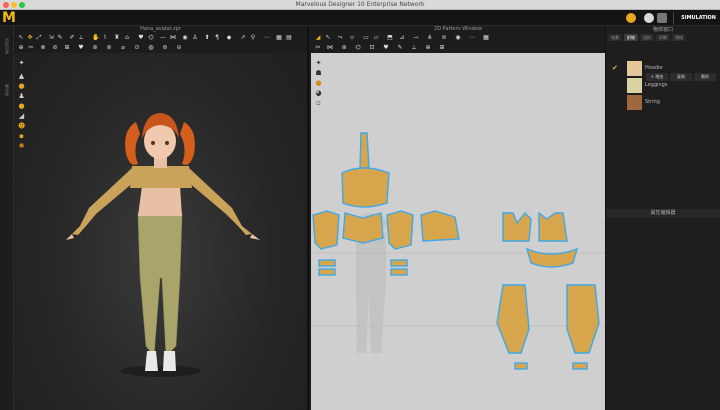  Describe the element at coordinates (372, 48) in the screenshot. I see `texture-2d-icon: ⊡` at that location.